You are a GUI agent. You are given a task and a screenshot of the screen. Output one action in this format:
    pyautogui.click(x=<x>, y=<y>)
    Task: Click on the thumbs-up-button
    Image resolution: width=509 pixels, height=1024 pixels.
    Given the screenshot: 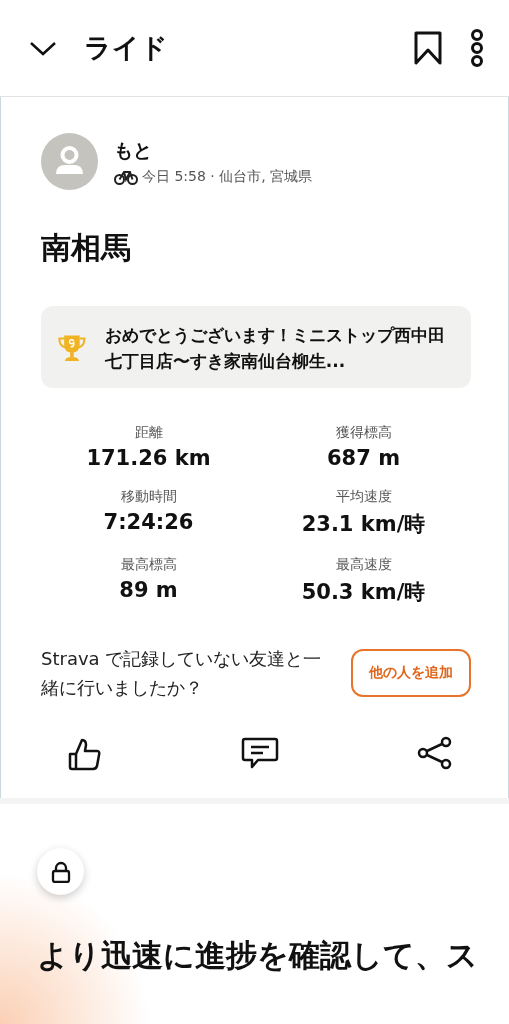 What is the action you would take?
    pyautogui.click(x=85, y=754)
    